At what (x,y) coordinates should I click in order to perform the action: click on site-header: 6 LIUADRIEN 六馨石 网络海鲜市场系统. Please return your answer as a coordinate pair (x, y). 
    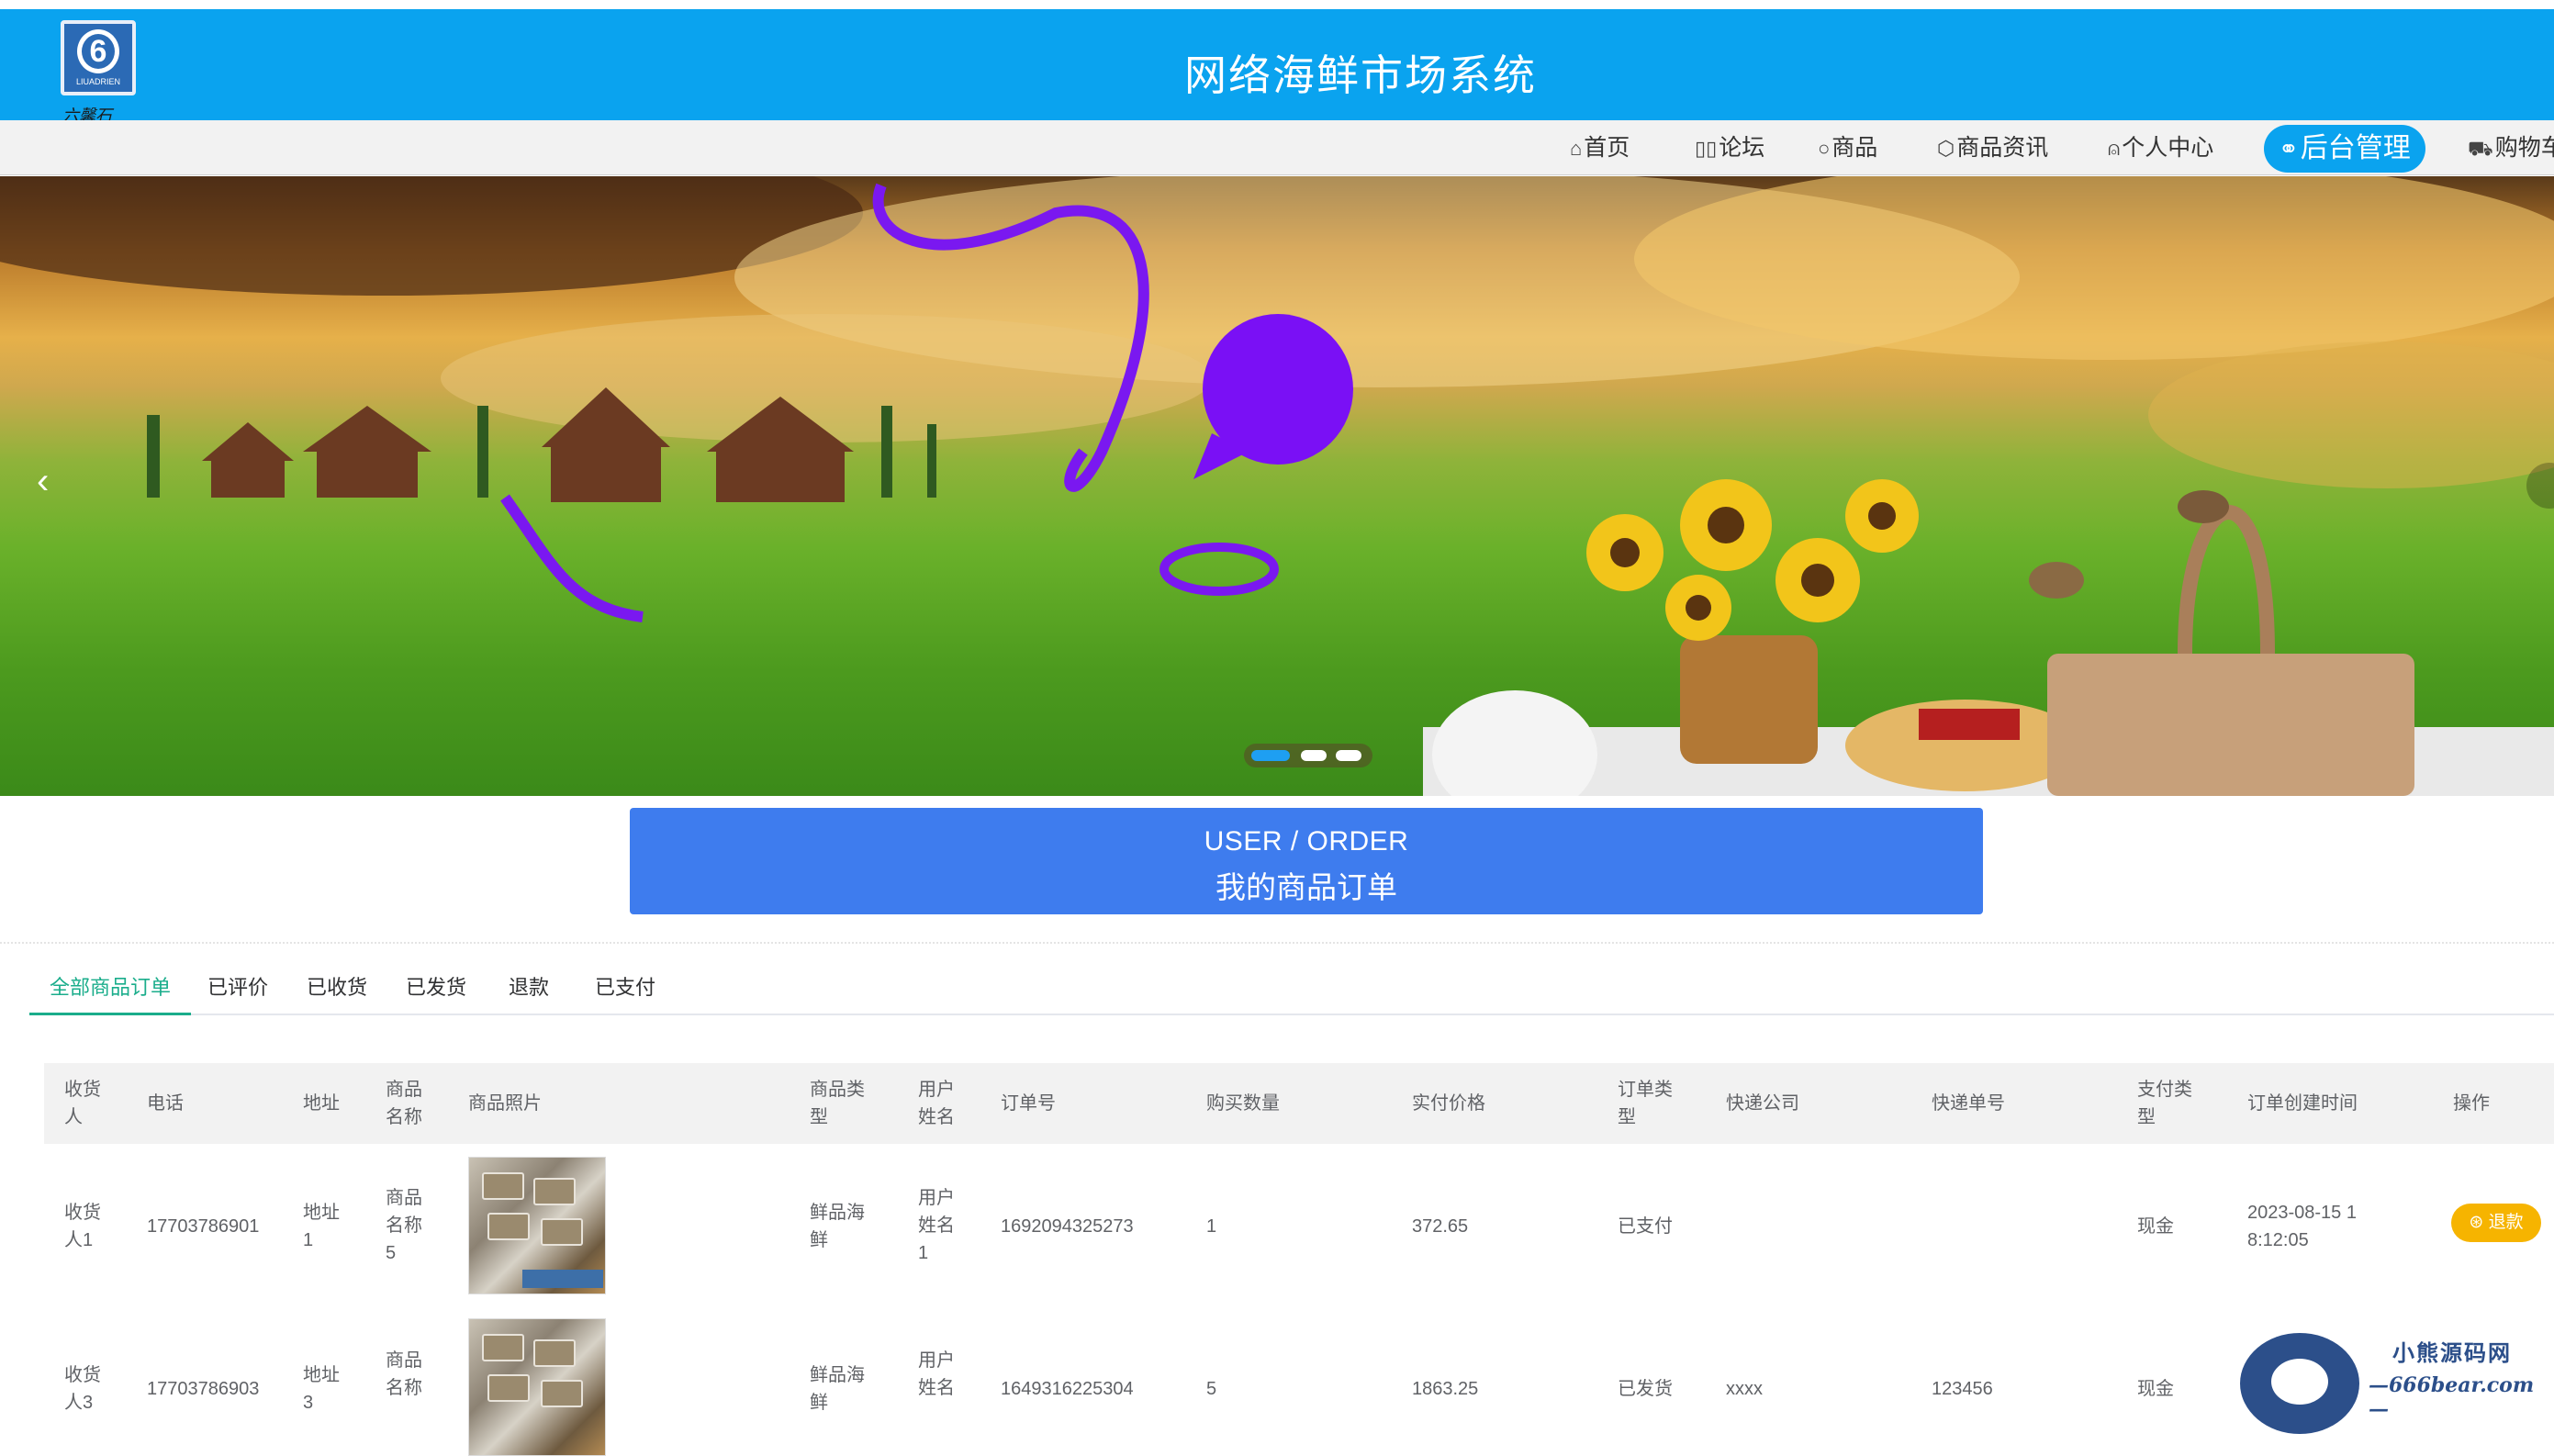
    Looking at the image, I should click on (1277, 67).